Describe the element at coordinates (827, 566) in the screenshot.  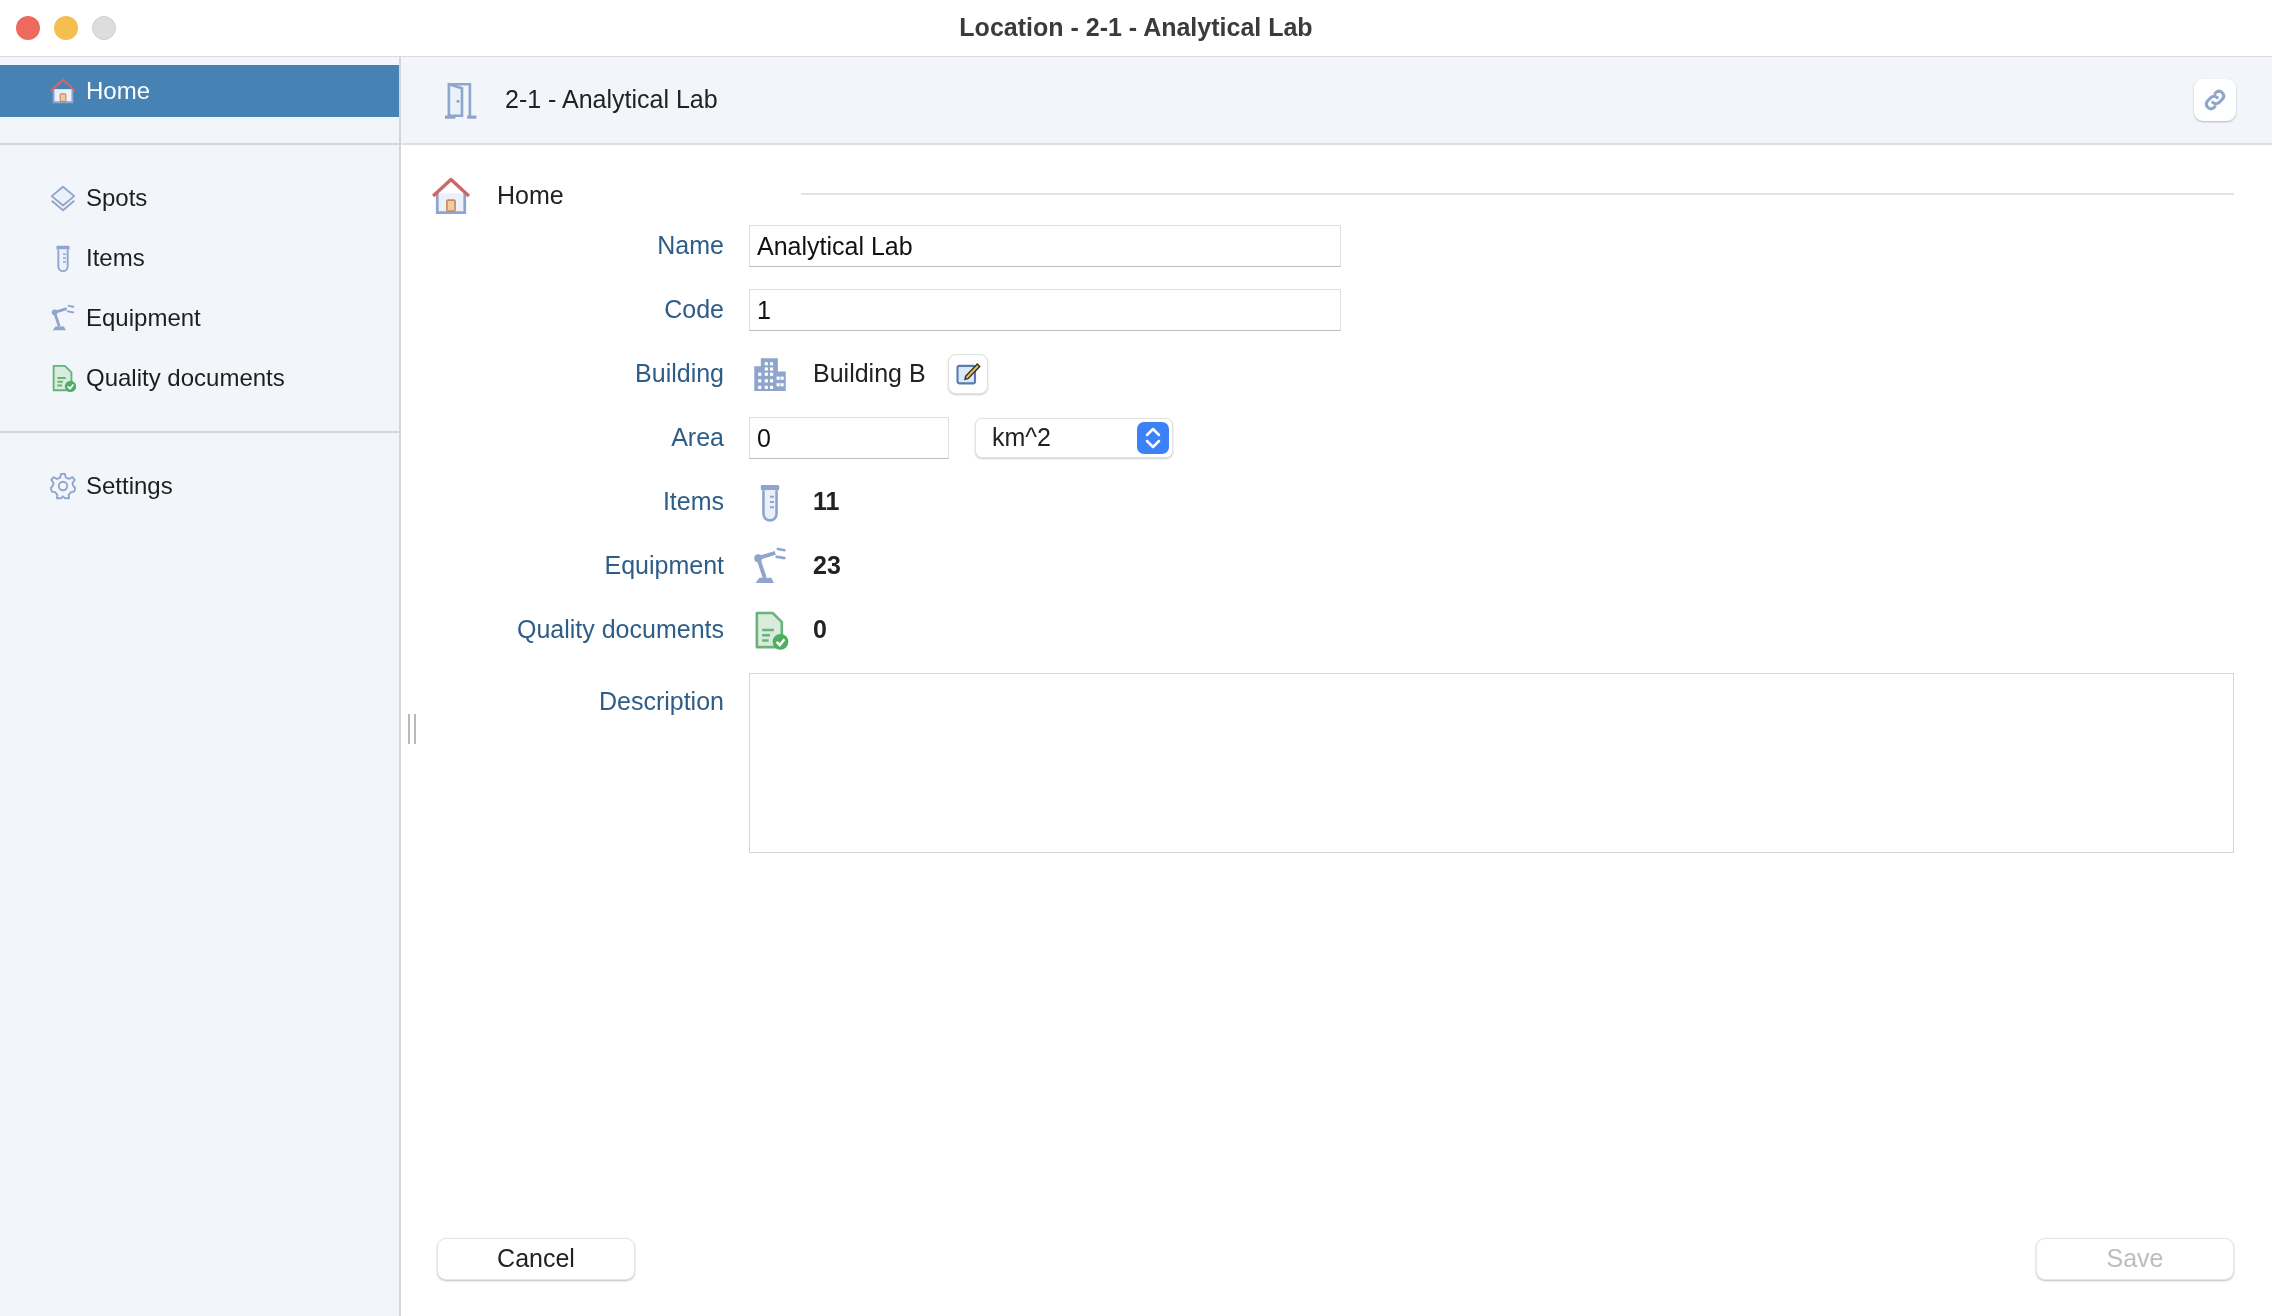
I see `count-value: 23` at that location.